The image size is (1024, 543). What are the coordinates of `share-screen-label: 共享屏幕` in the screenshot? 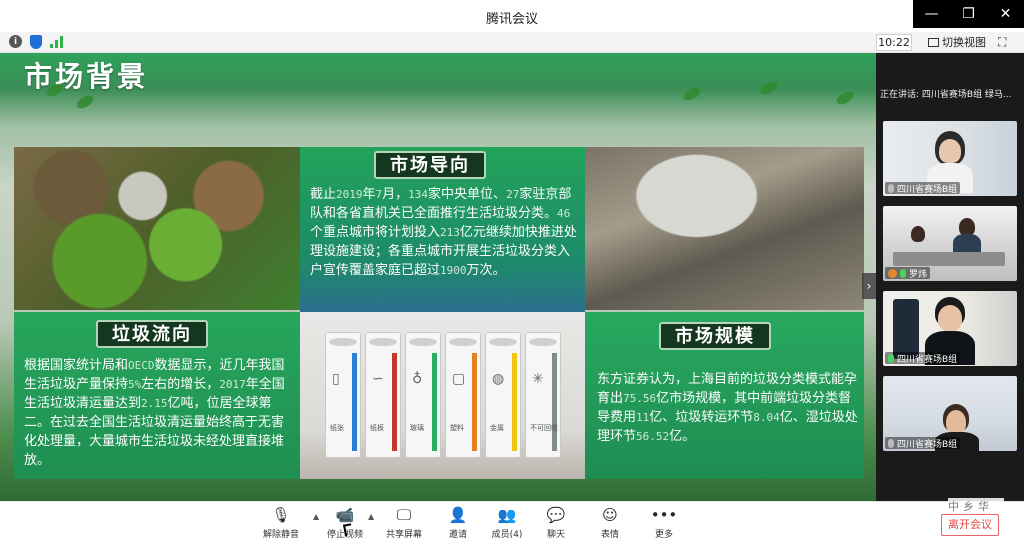 It's located at (403, 535).